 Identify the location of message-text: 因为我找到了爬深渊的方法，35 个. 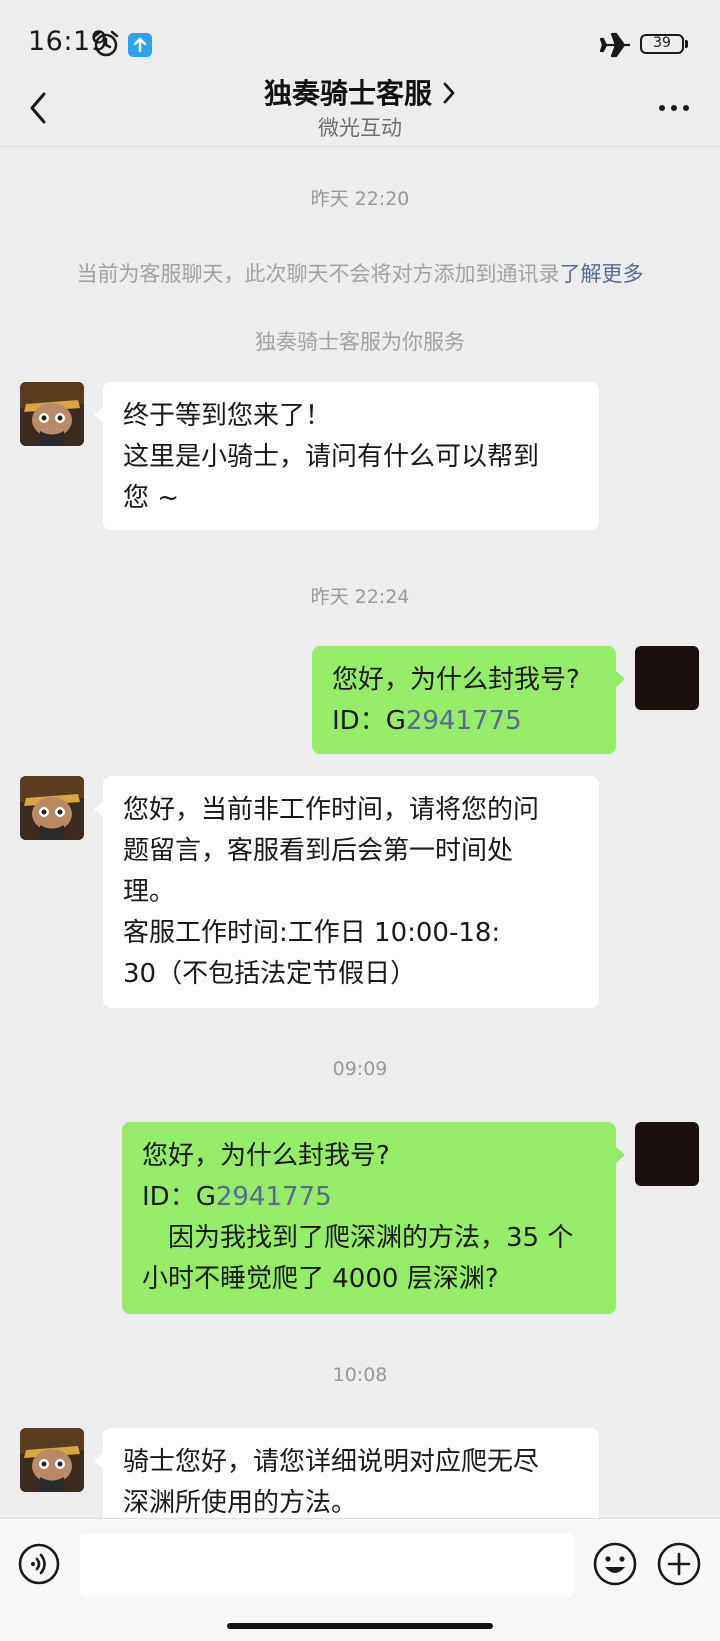
(358, 1238).